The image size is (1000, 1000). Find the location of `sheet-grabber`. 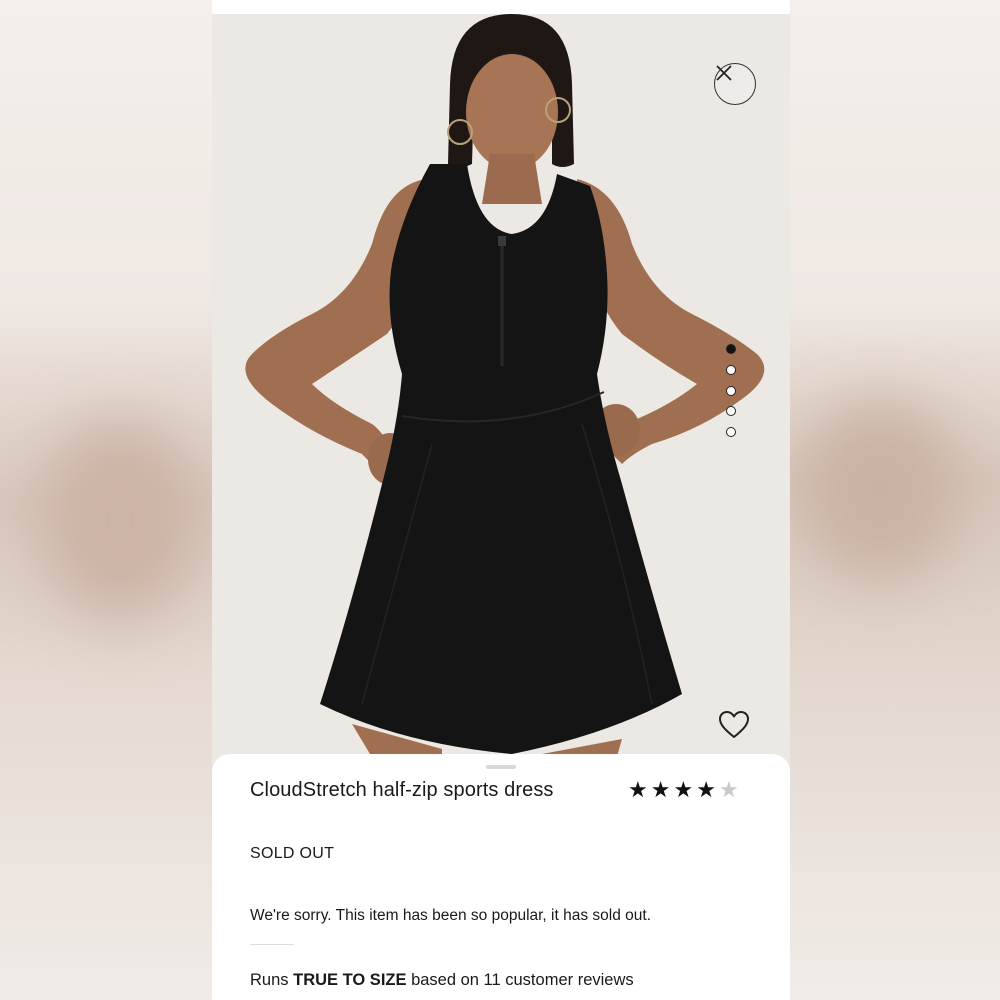

sheet-grabber is located at coordinates (501, 767).